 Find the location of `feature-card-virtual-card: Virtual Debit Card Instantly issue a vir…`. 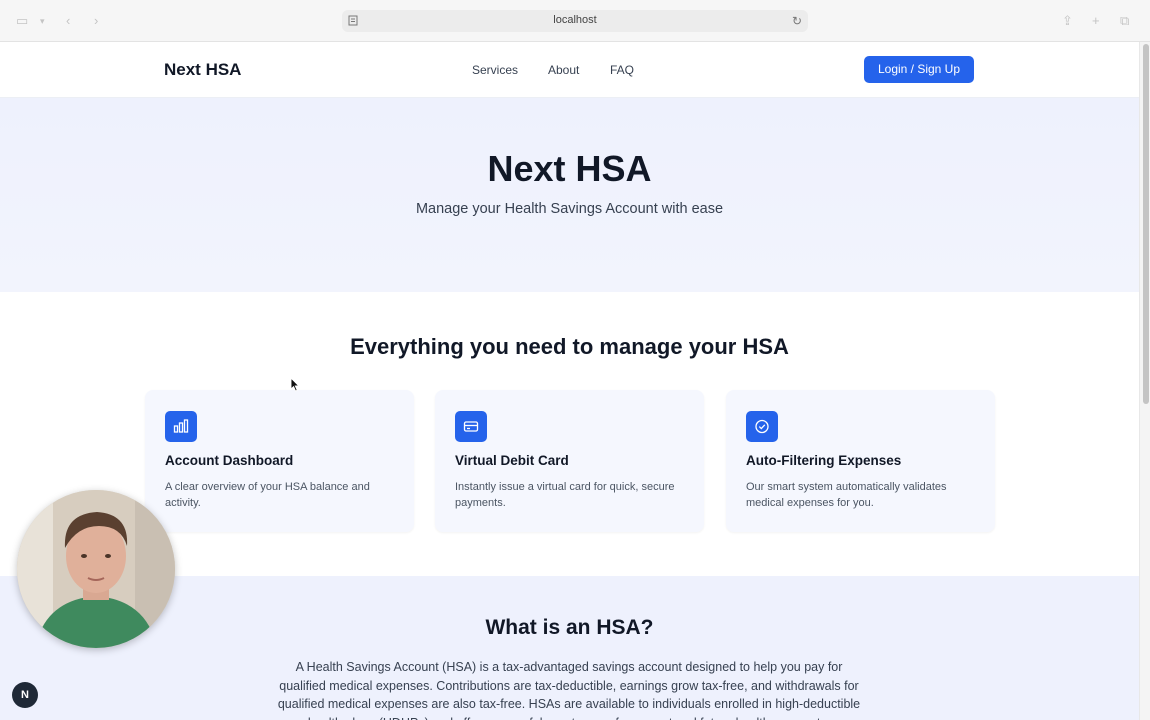

feature-card-virtual-card: Virtual Debit Card Instantly issue a vir… is located at coordinates (569, 461).